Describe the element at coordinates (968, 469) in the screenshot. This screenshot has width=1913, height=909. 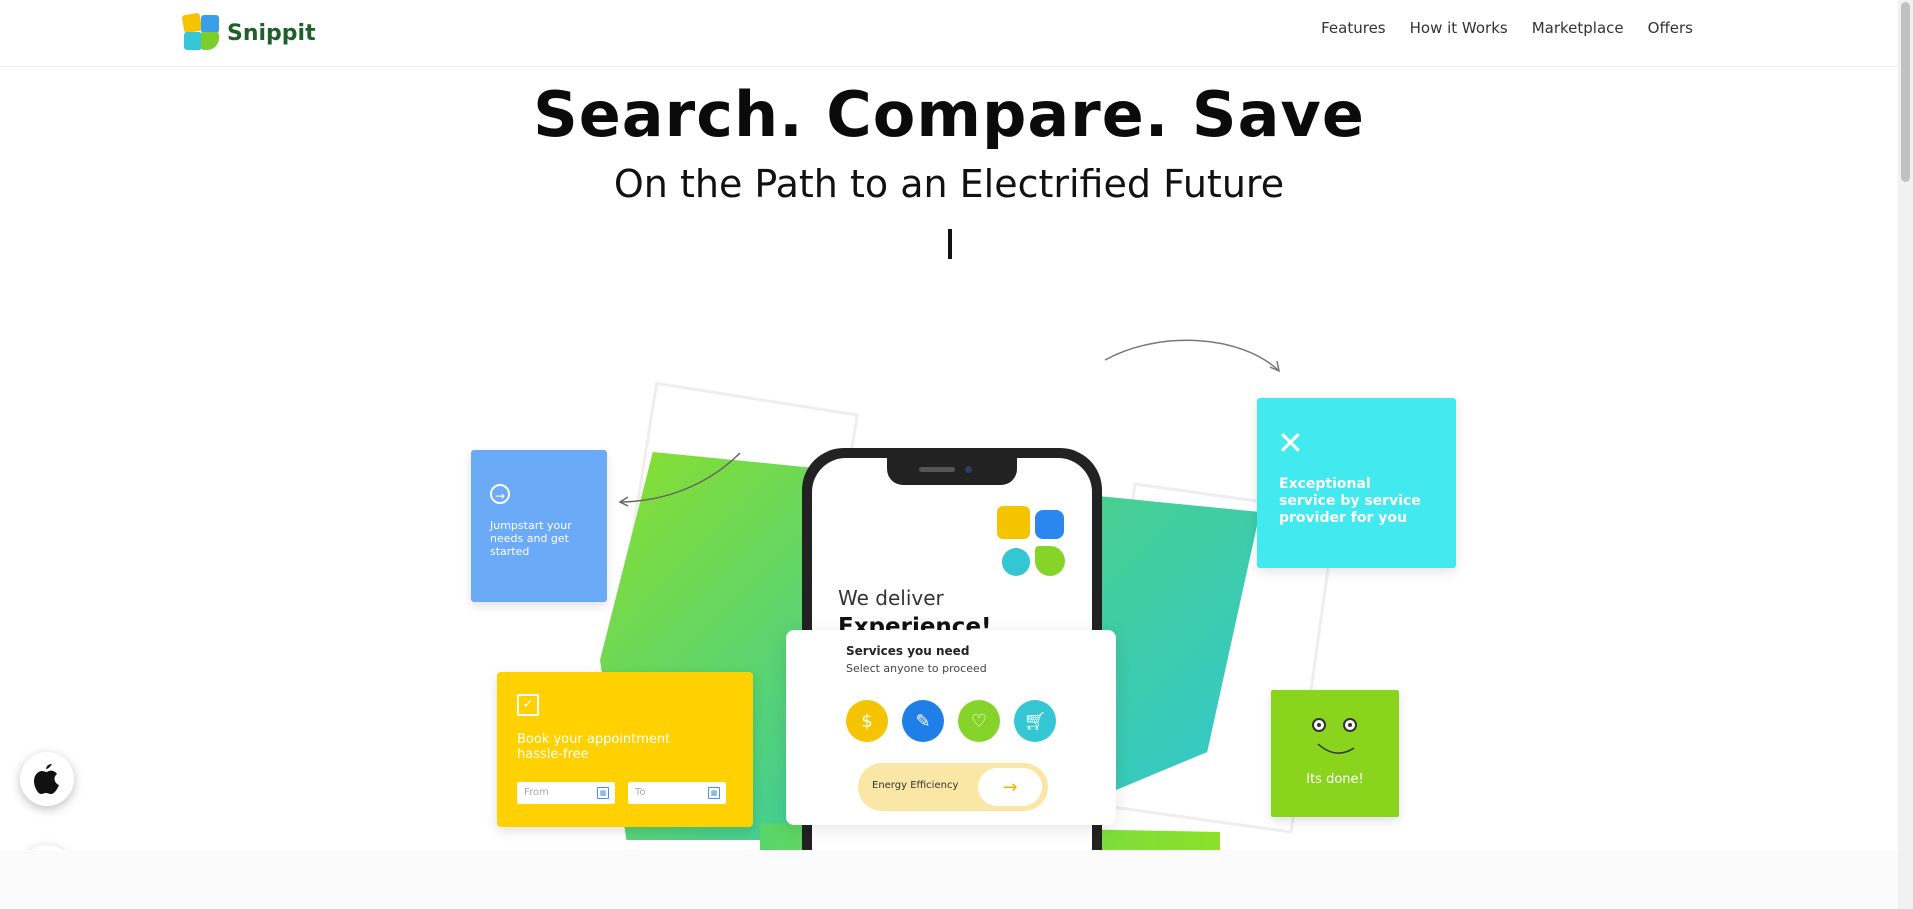
I see `notch-camera` at that location.